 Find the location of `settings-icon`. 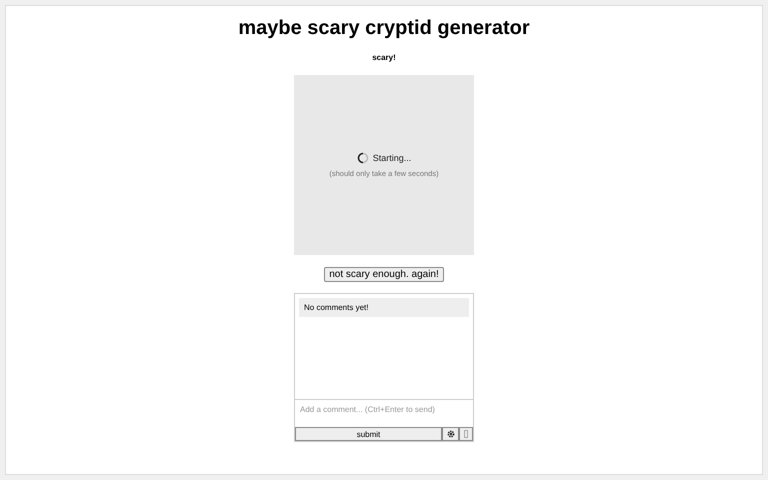

settings-icon is located at coordinates (450, 434).